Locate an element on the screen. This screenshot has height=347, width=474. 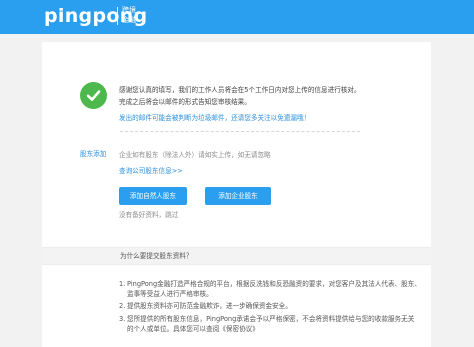
reason-2-number: 2. is located at coordinates (122, 306).